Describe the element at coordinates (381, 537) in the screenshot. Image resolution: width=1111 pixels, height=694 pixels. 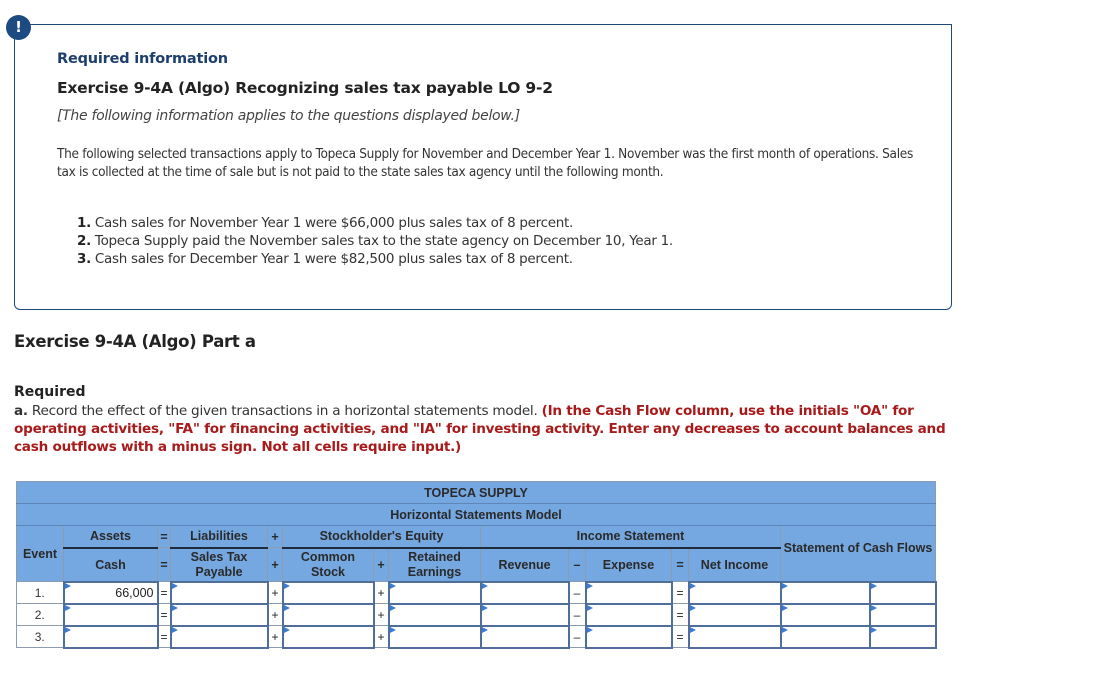
I see `stockholders-equity-header: Stockholder's Equity` at that location.